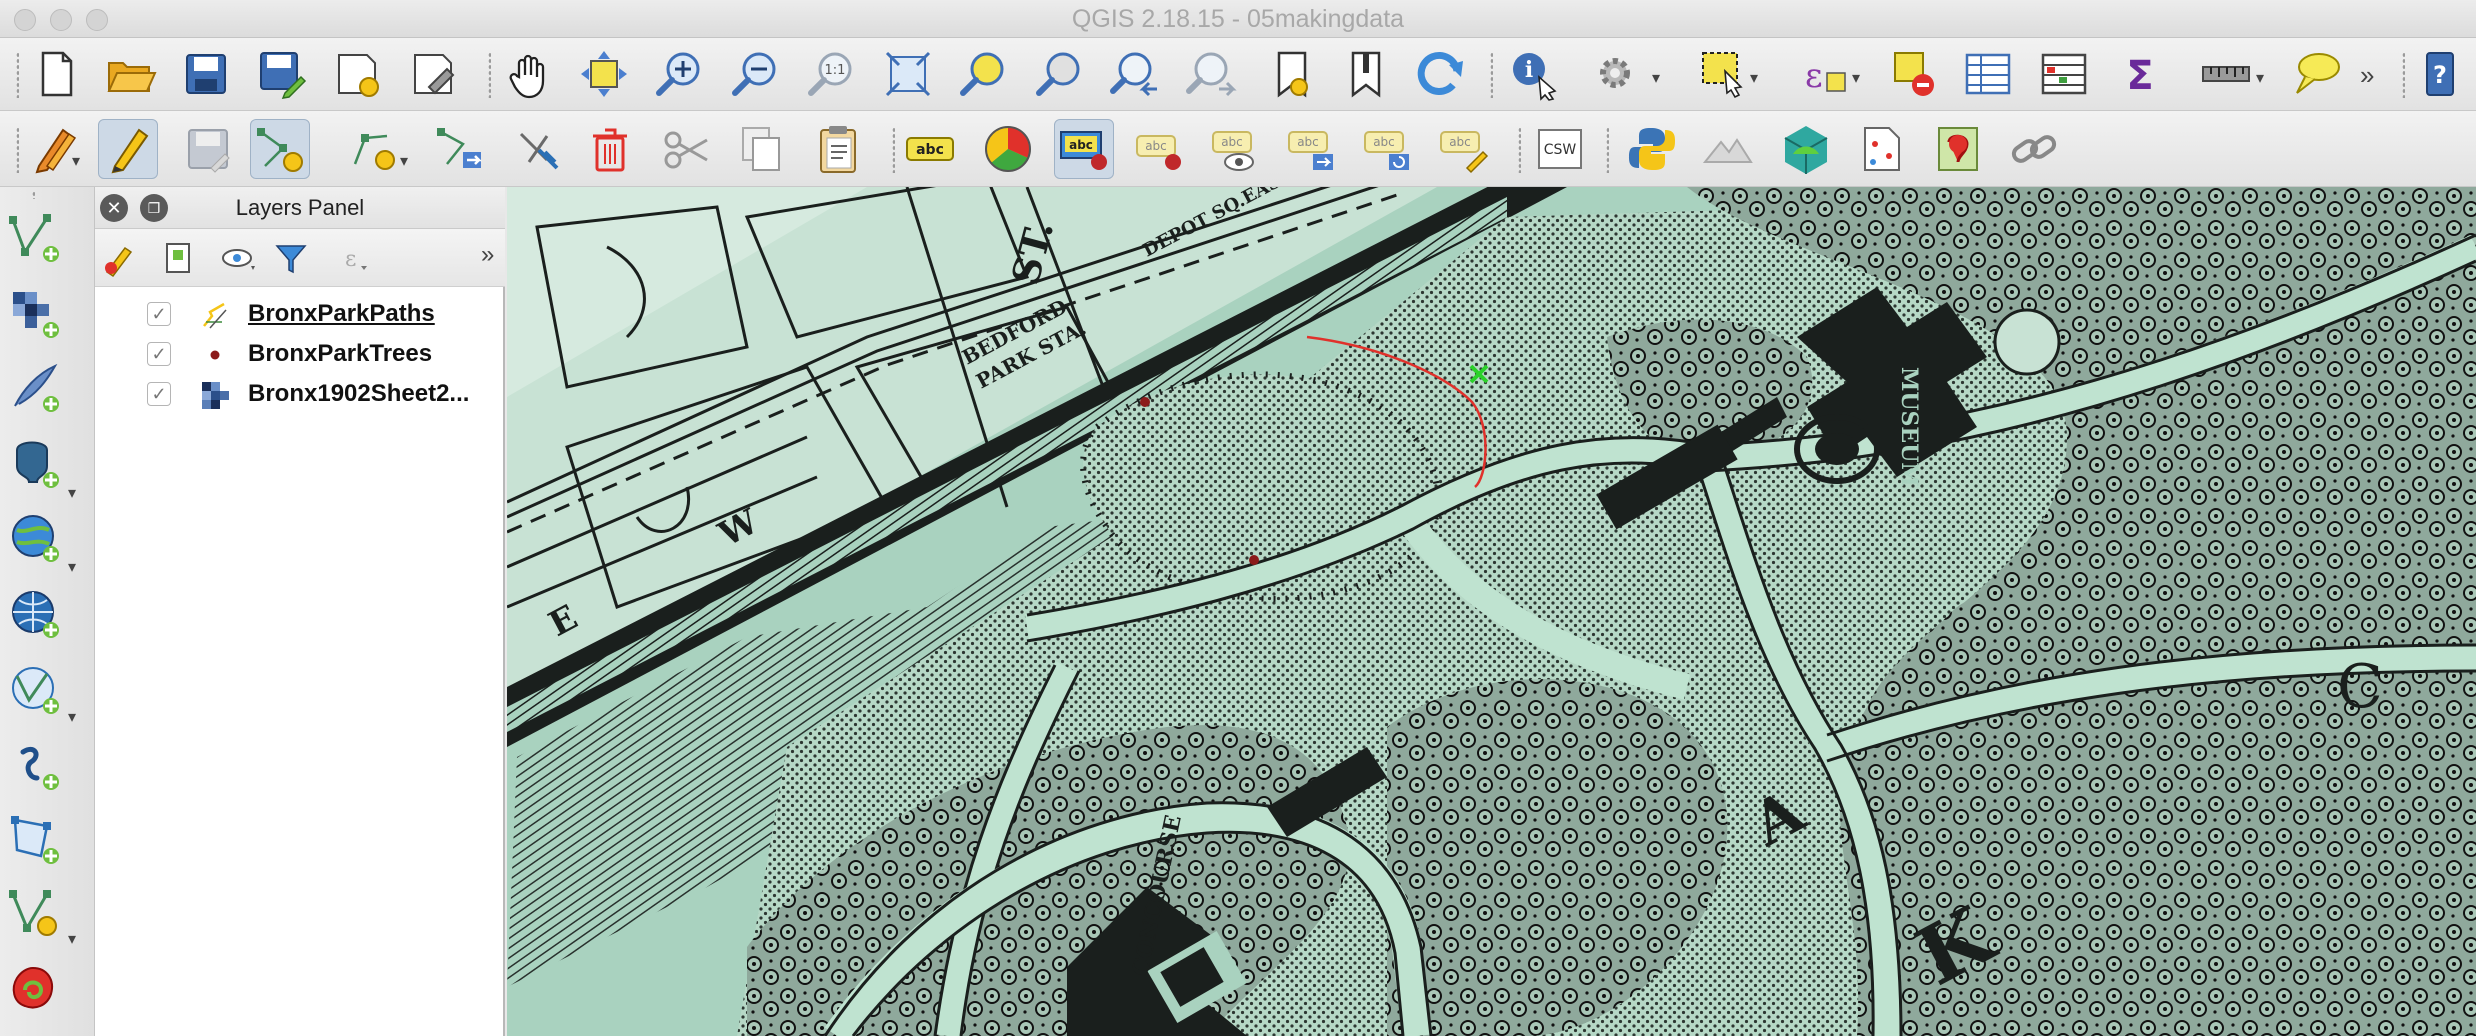  I want to click on add-group-icon, so click(179, 258).